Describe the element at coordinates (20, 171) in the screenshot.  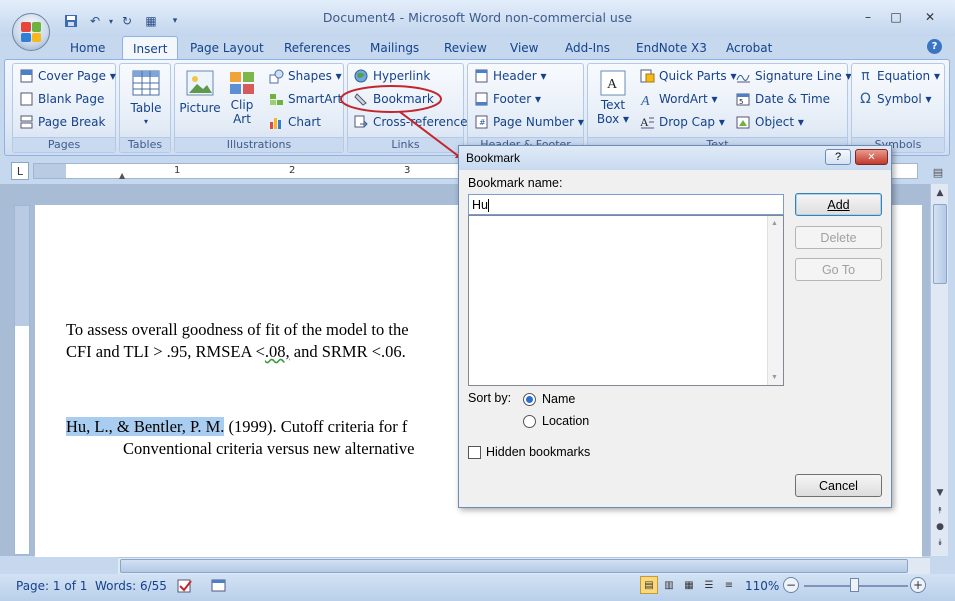
I see `tab-selector-icon: L` at that location.